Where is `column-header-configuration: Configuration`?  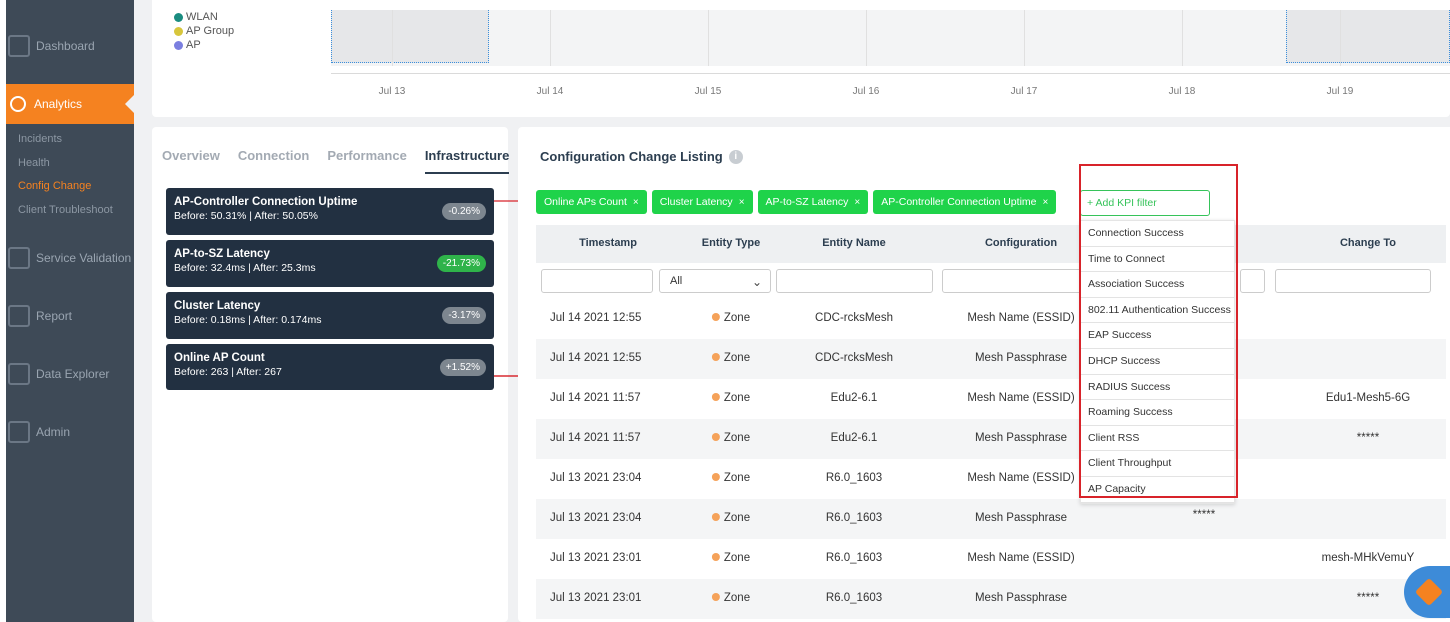
column-header-configuration: Configuration is located at coordinates (1021, 243).